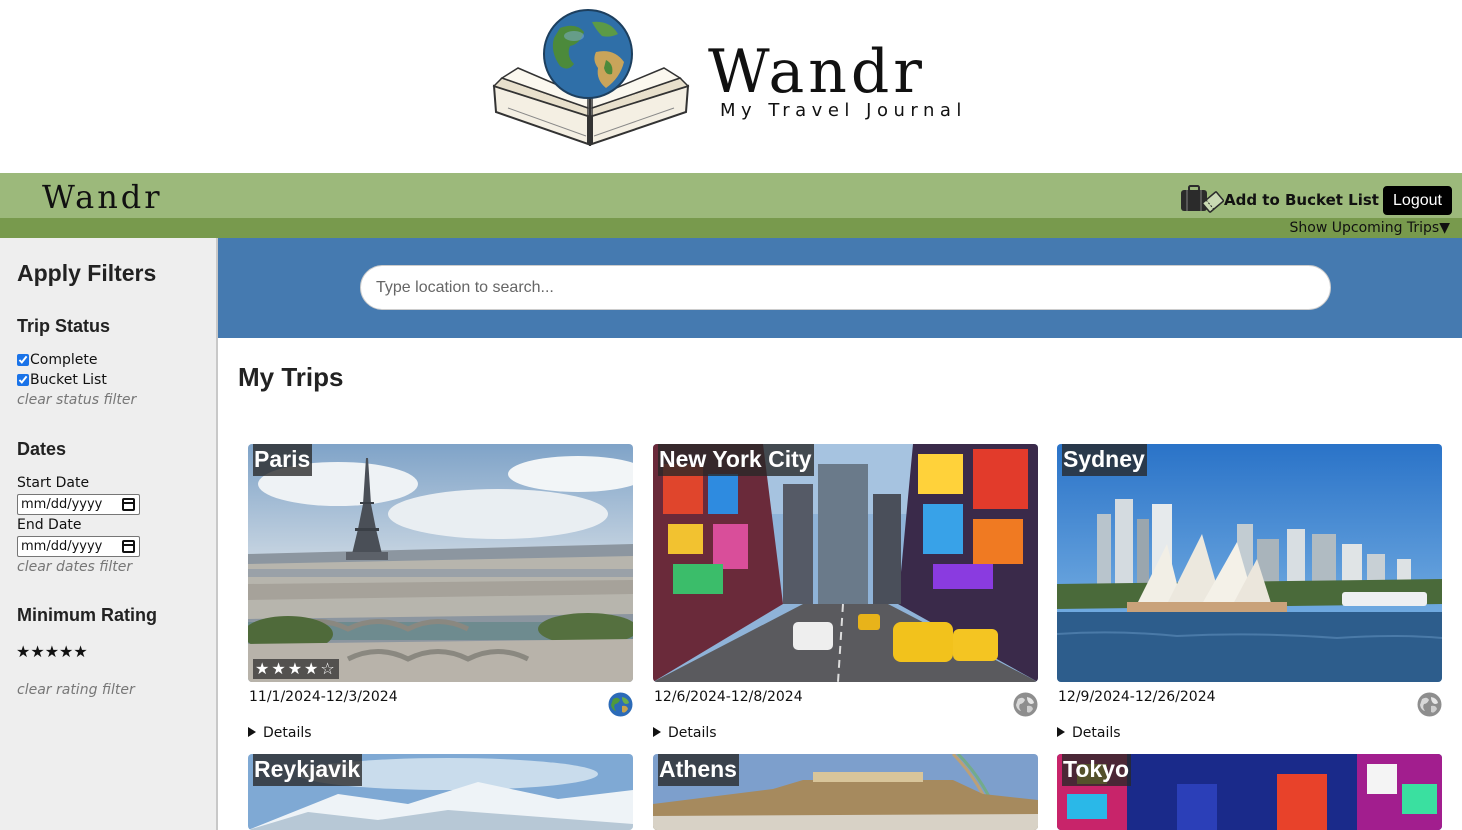 The height and width of the screenshot is (830, 1462). I want to click on minimum-rating-heading: Minimum Rating, so click(87, 615).